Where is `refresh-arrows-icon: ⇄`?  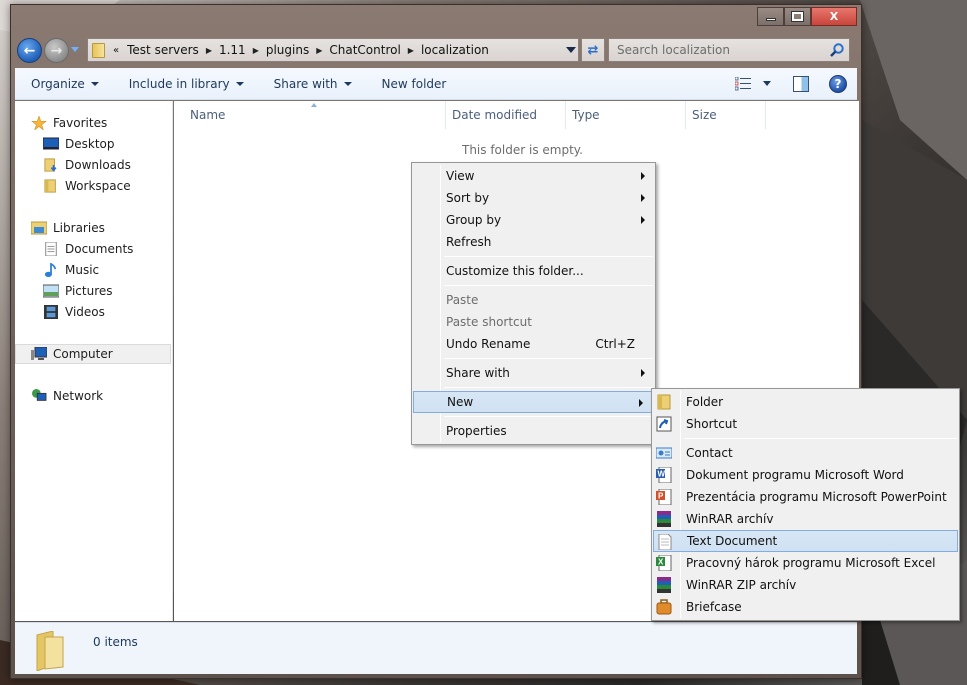
refresh-arrows-icon: ⇄ is located at coordinates (593, 50).